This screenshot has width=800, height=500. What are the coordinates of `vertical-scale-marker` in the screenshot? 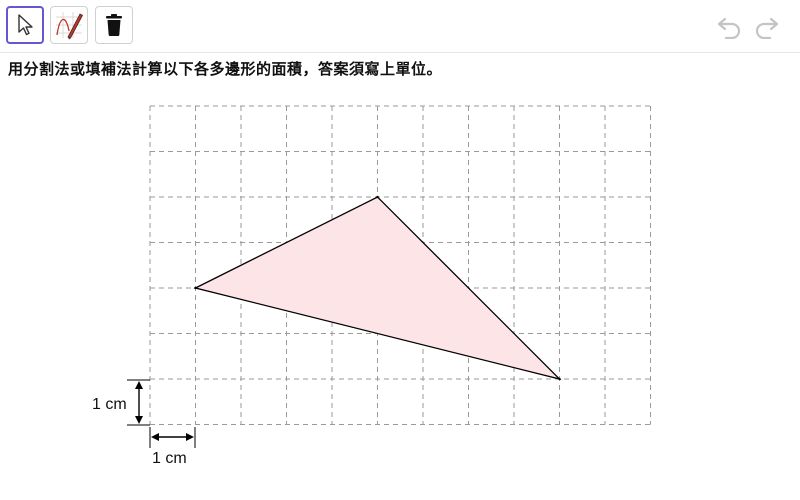 It's located at (138, 402).